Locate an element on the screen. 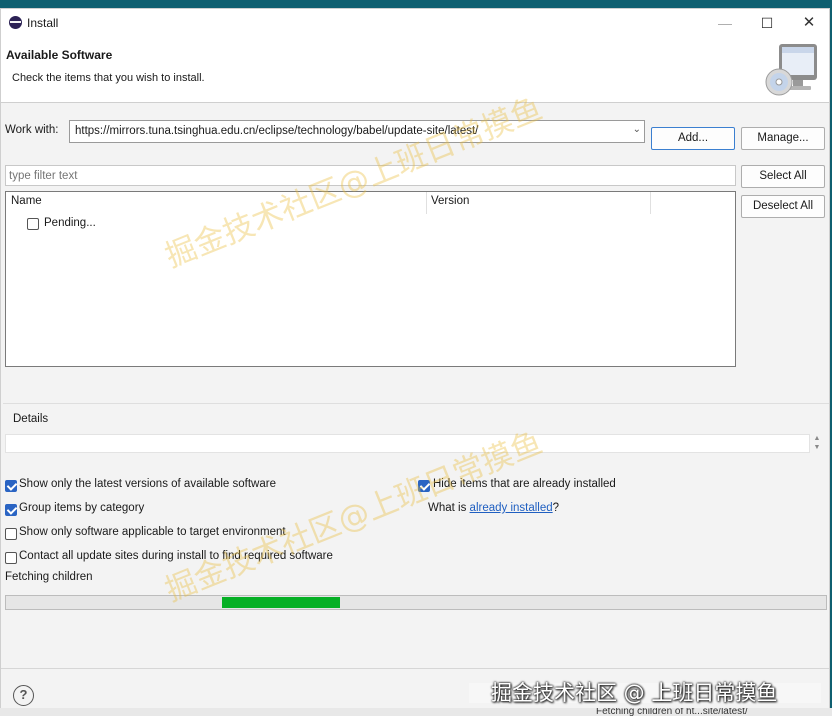  group-by-category-label: Group items by category is located at coordinates (82, 508).